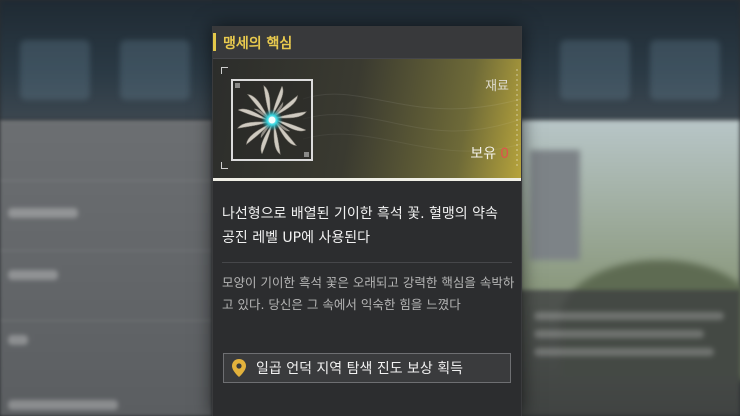  I want to click on title-accent-bar, so click(214, 42).